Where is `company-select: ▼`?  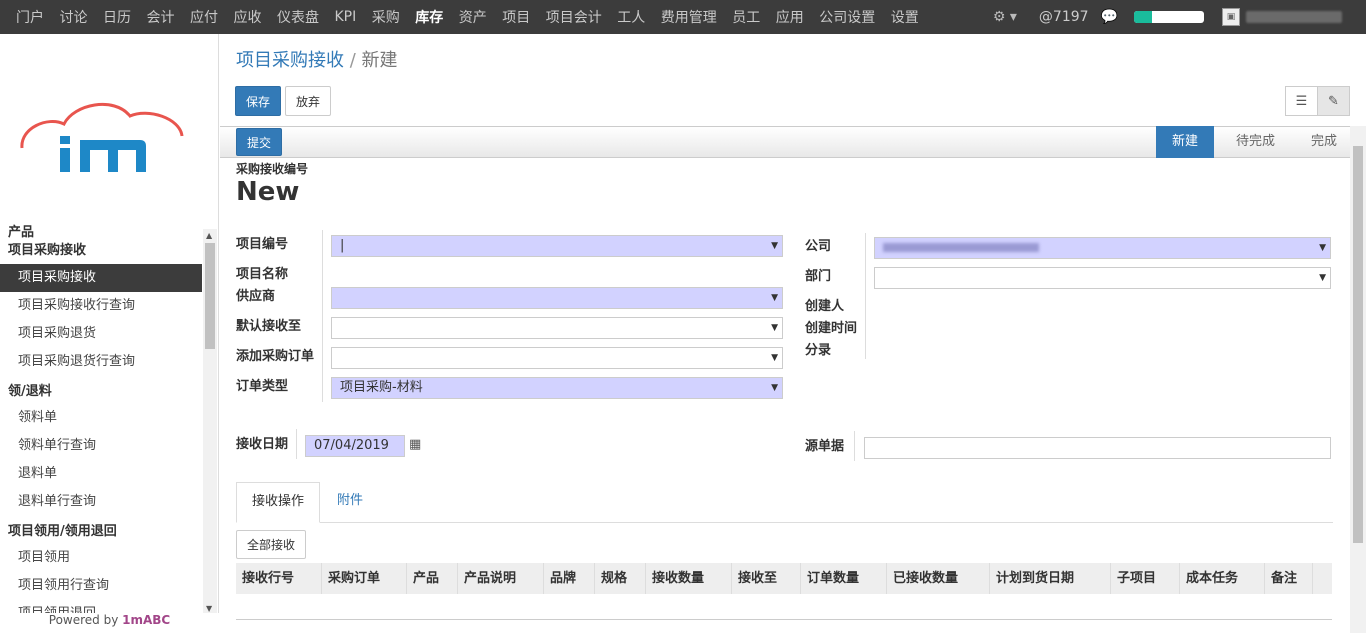 company-select: ▼ is located at coordinates (1102, 248).